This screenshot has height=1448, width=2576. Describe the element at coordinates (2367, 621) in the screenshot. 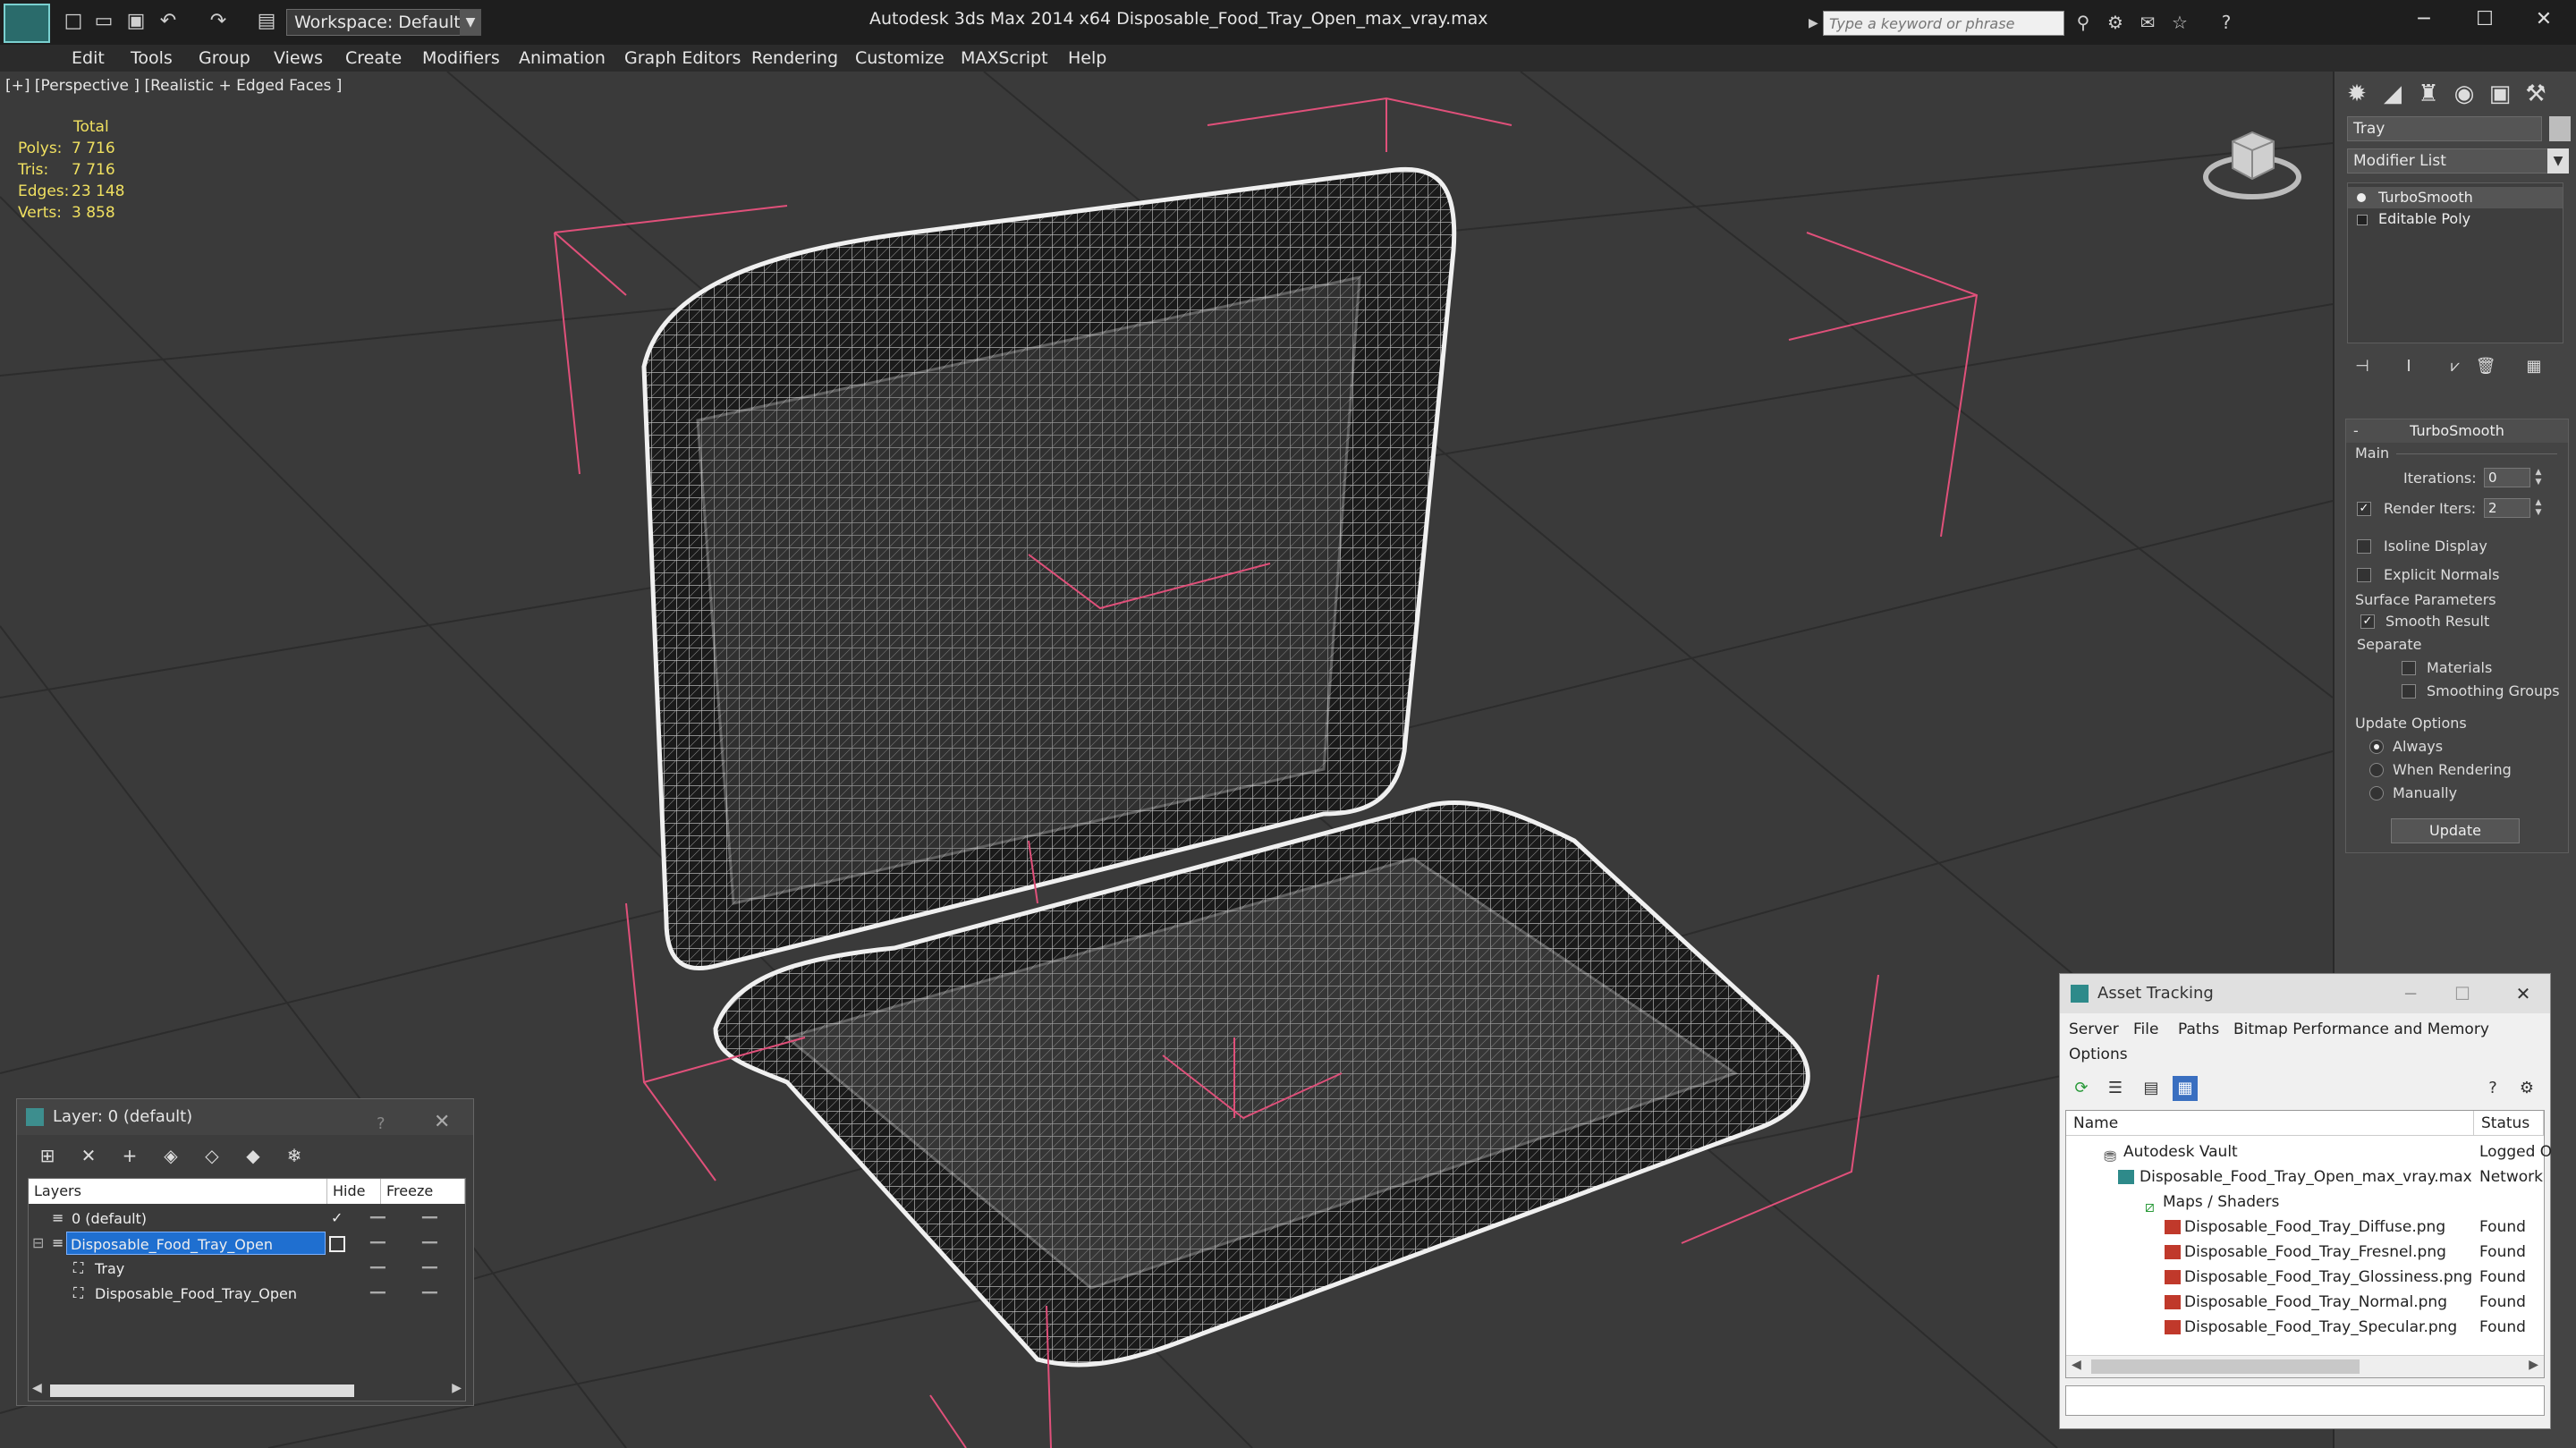

I see `smooth-result-checkbox: ✓` at that location.